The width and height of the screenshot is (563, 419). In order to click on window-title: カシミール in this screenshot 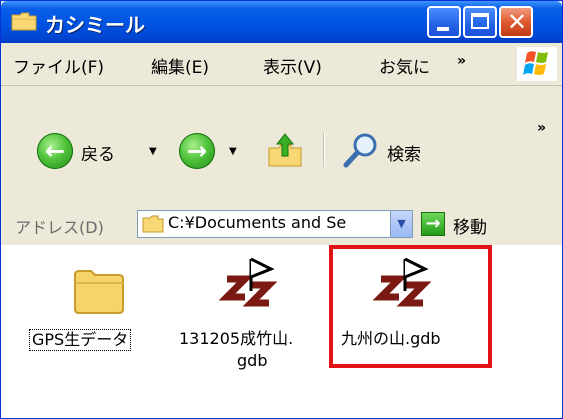, I will do `click(95, 25)`.